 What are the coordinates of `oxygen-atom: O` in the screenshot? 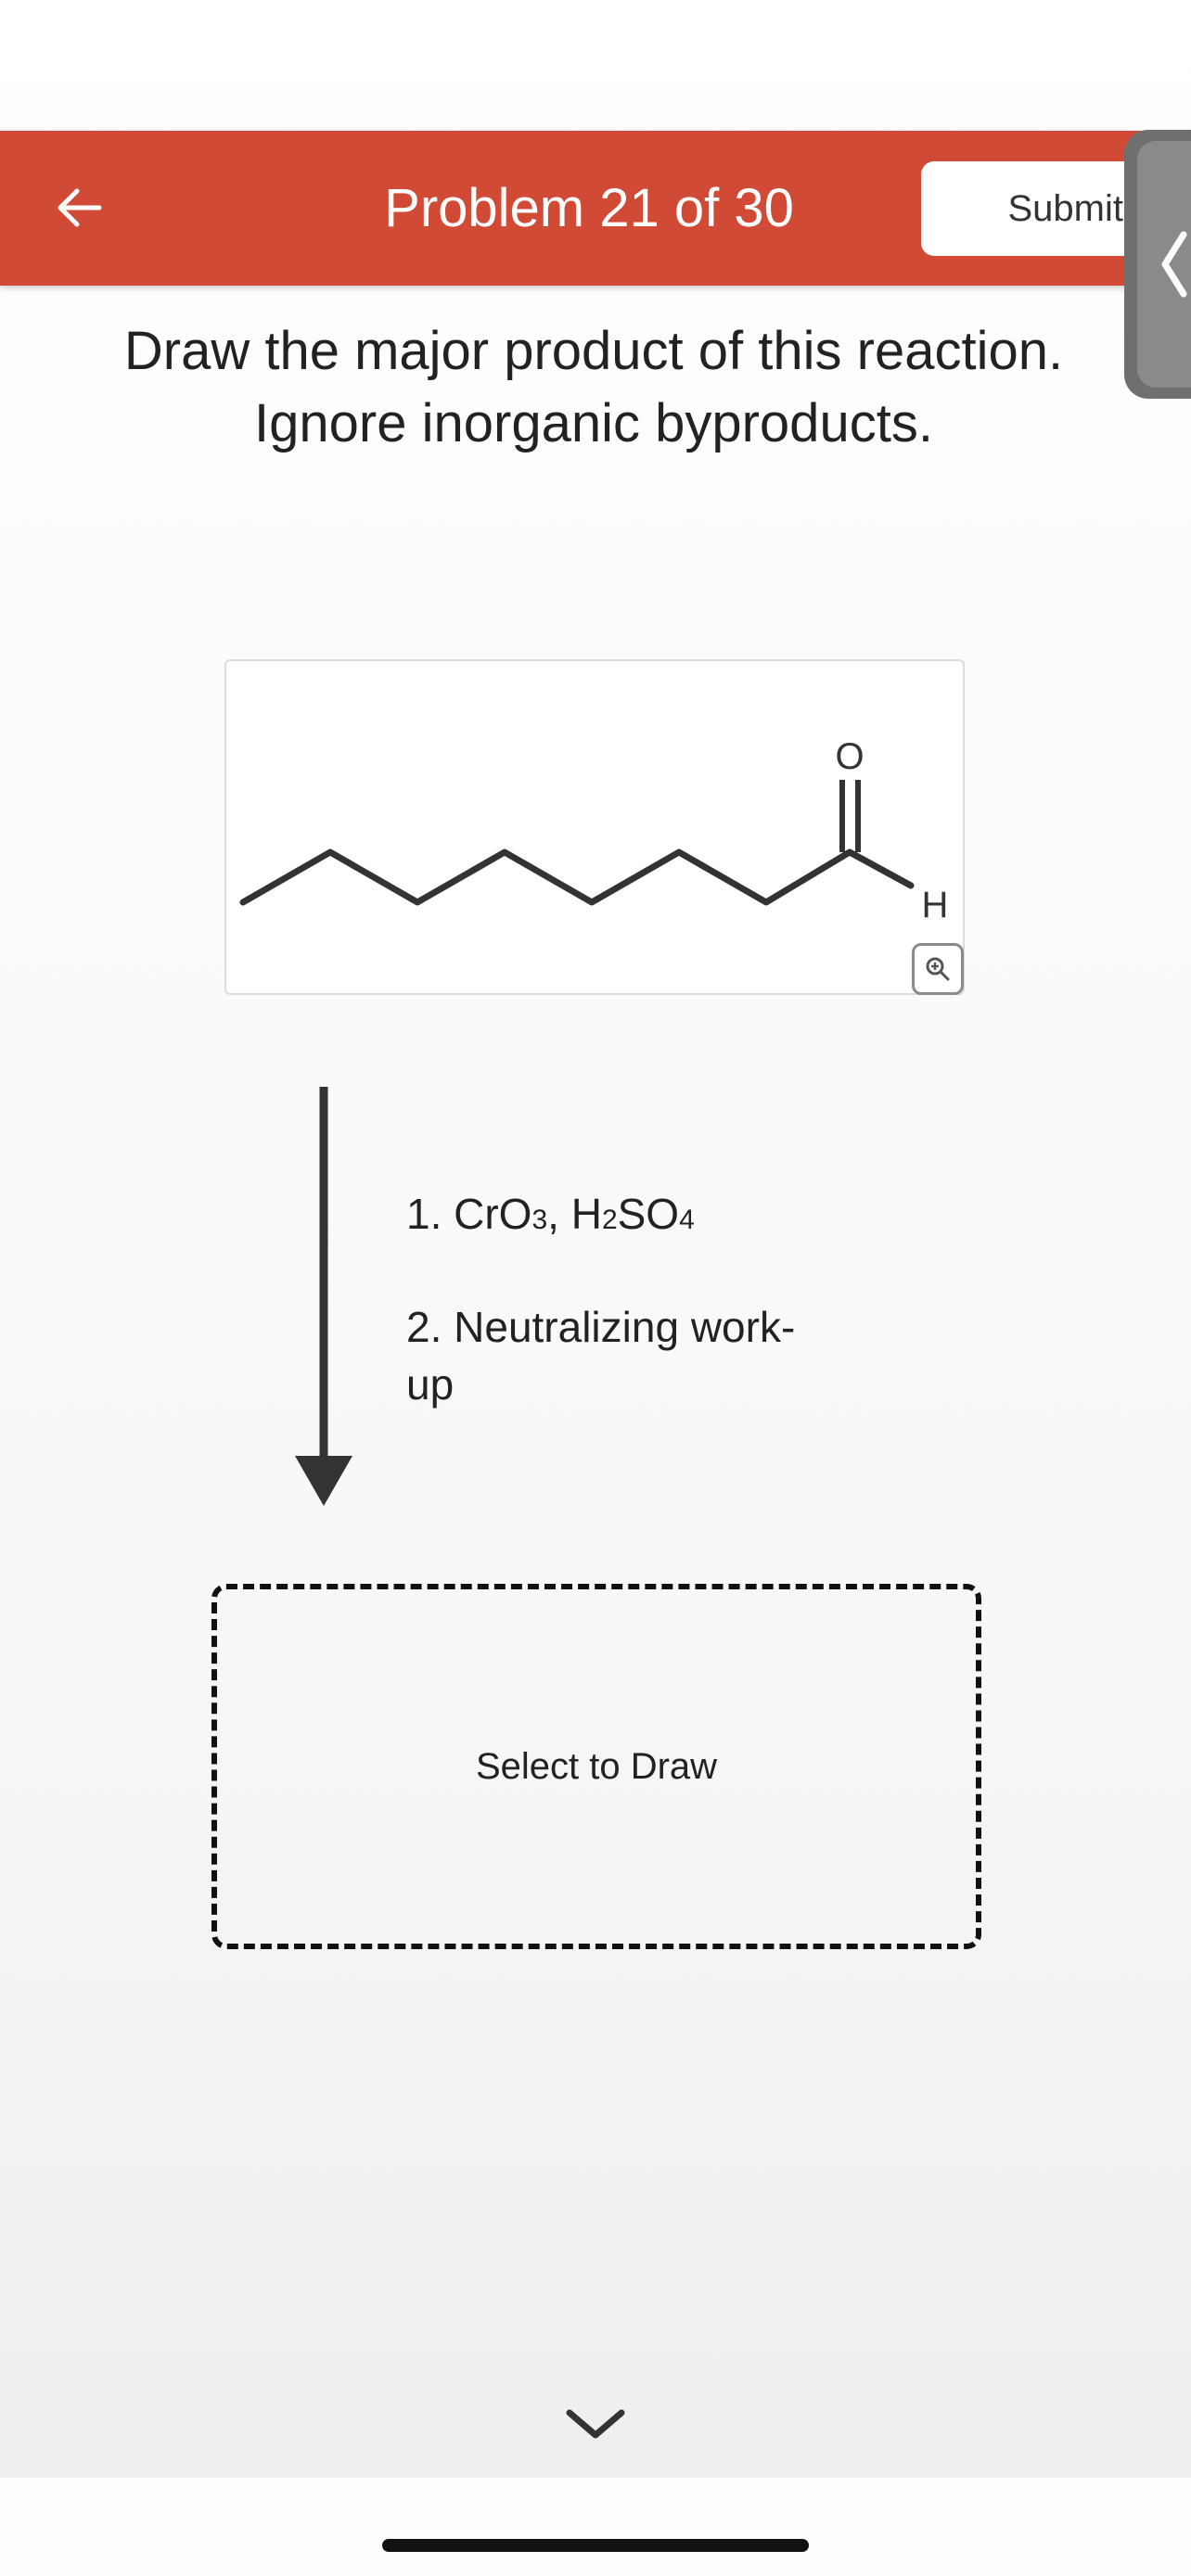 It's located at (849, 756).